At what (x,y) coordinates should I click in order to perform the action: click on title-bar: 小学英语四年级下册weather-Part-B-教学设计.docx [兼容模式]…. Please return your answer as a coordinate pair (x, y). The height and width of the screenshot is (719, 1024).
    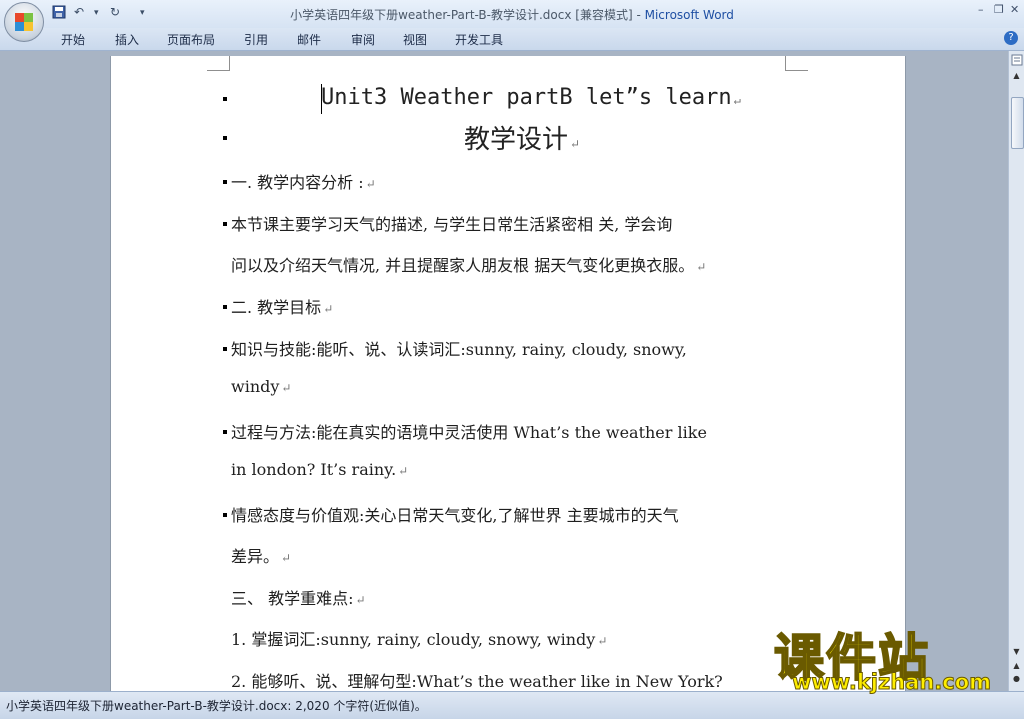
    Looking at the image, I should click on (512, 14).